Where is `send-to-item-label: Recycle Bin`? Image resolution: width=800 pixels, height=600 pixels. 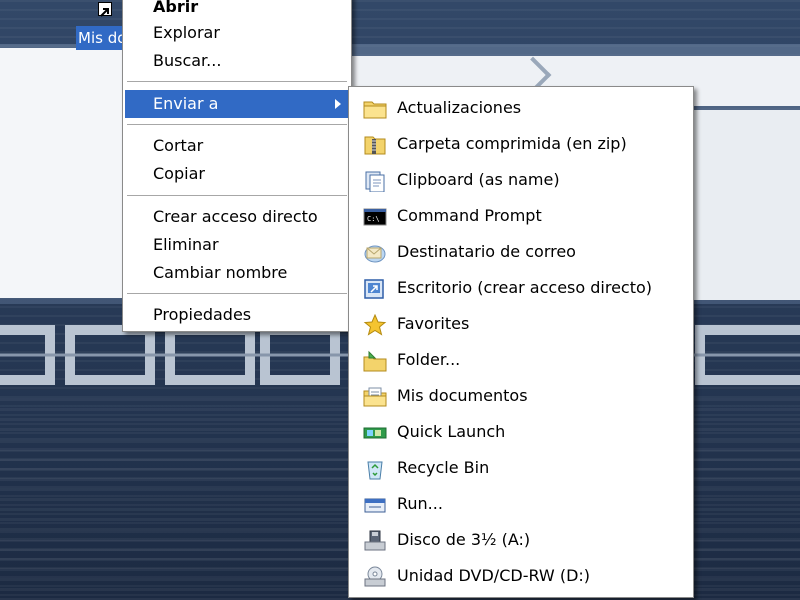 send-to-item-label: Recycle Bin is located at coordinates (443, 467).